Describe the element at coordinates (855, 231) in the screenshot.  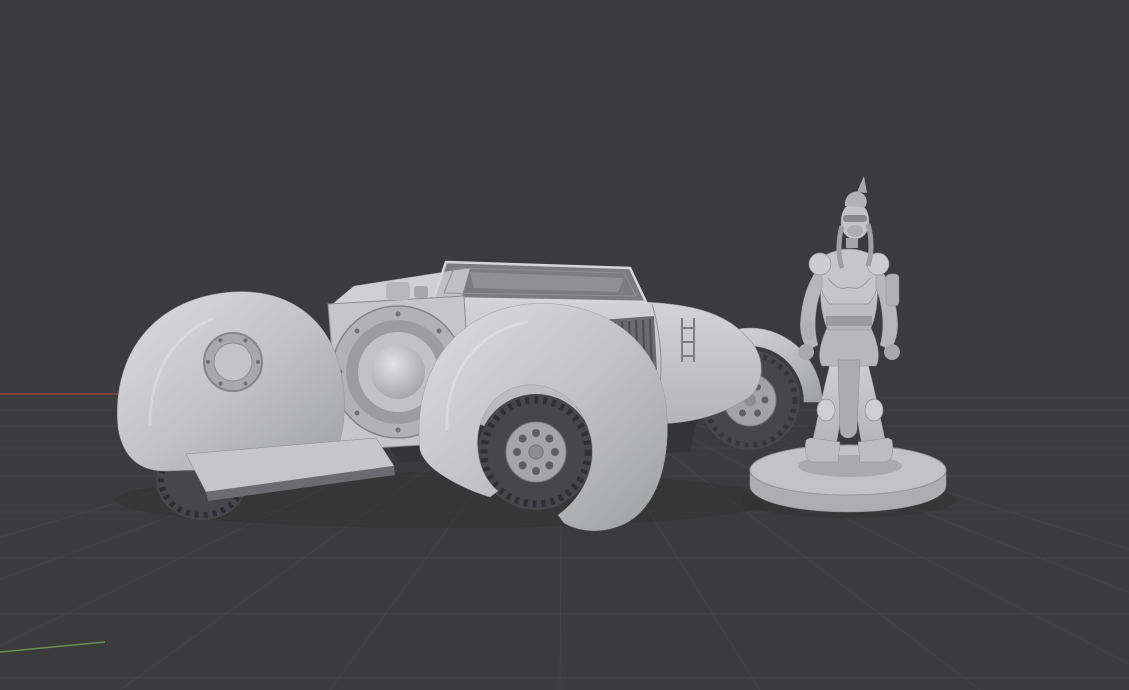
I see `figure-respirator` at that location.